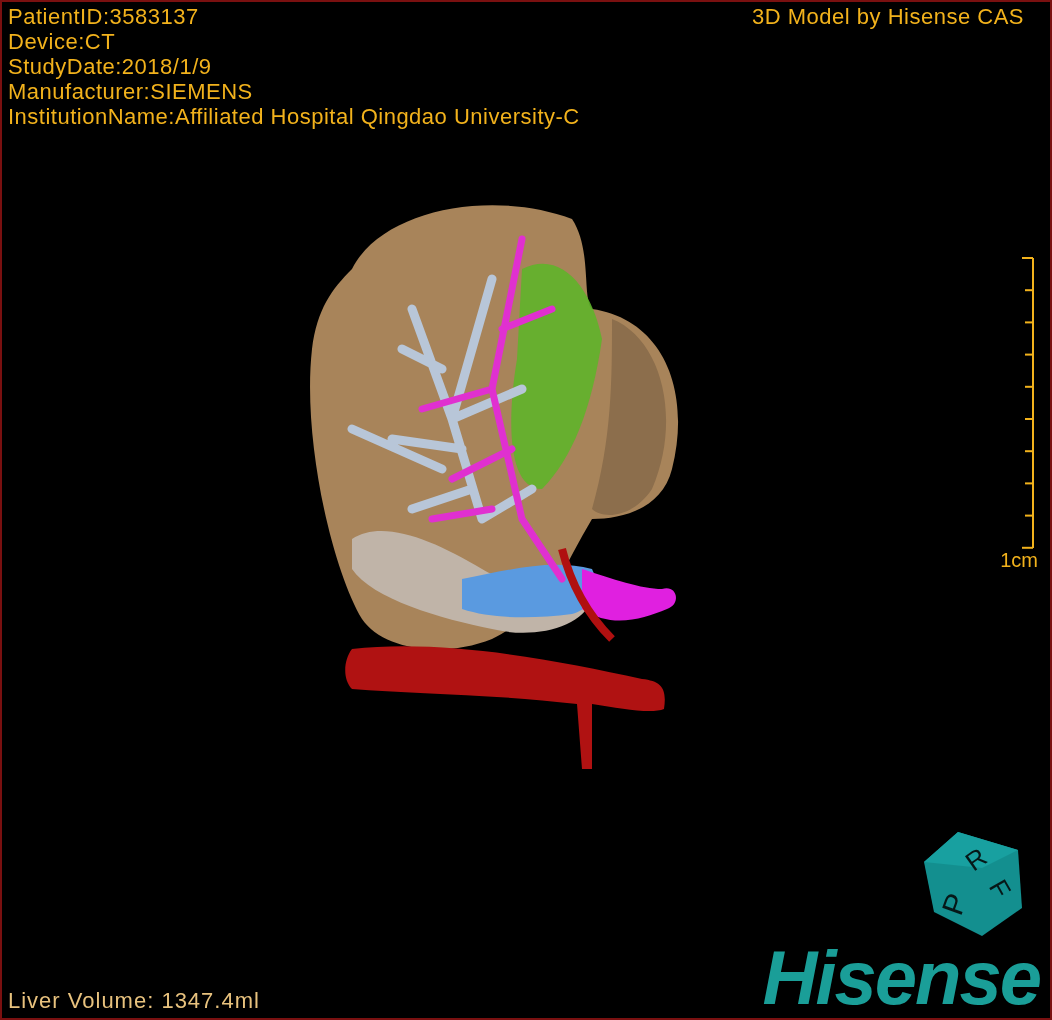 The width and height of the screenshot is (1052, 1020). Describe the element at coordinates (134, 1001) in the screenshot. I see `liver-volume-text: Liver Volume: 1347.4ml` at that location.